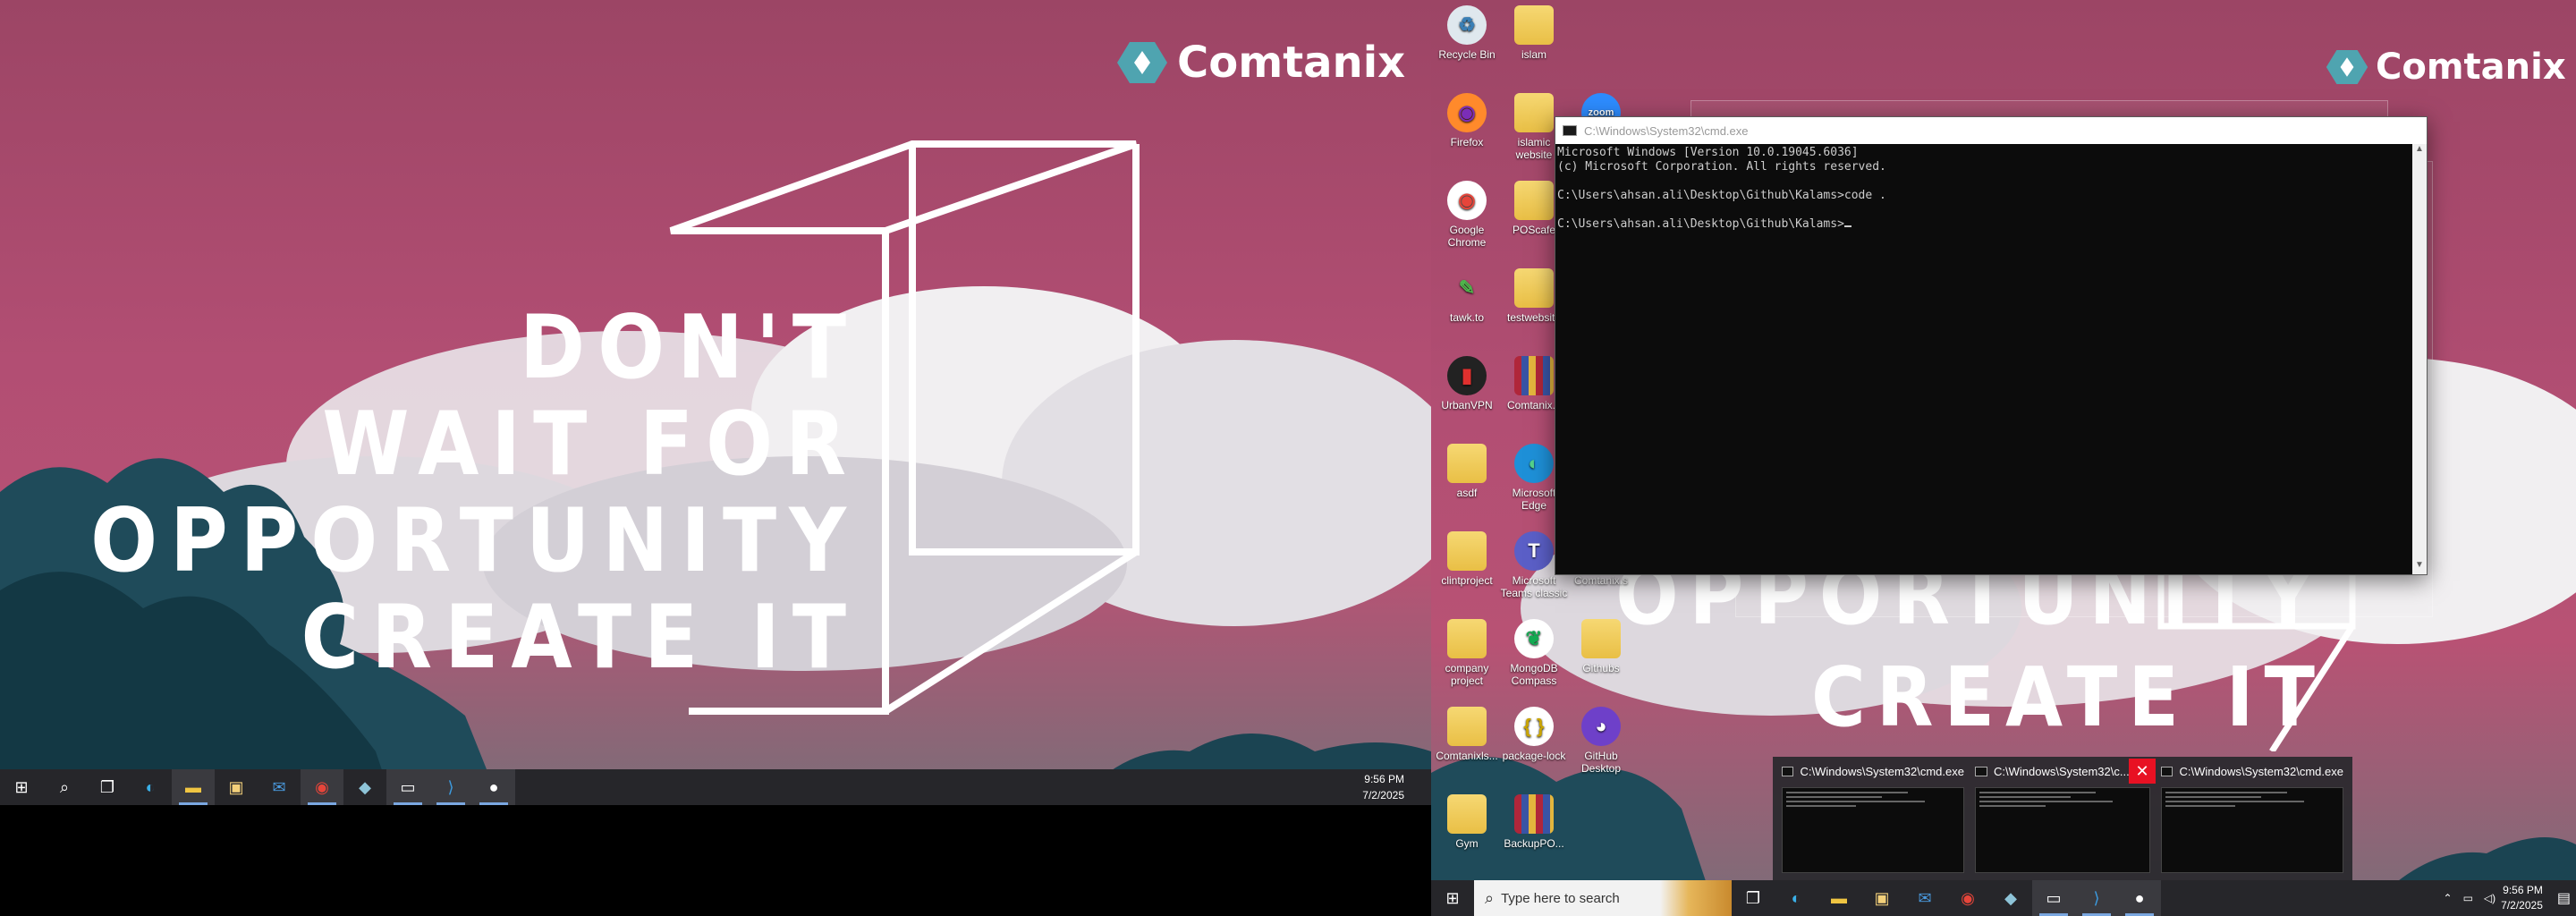  I want to click on desktop-icon: ♻ Recycle Bin, so click(1467, 33).